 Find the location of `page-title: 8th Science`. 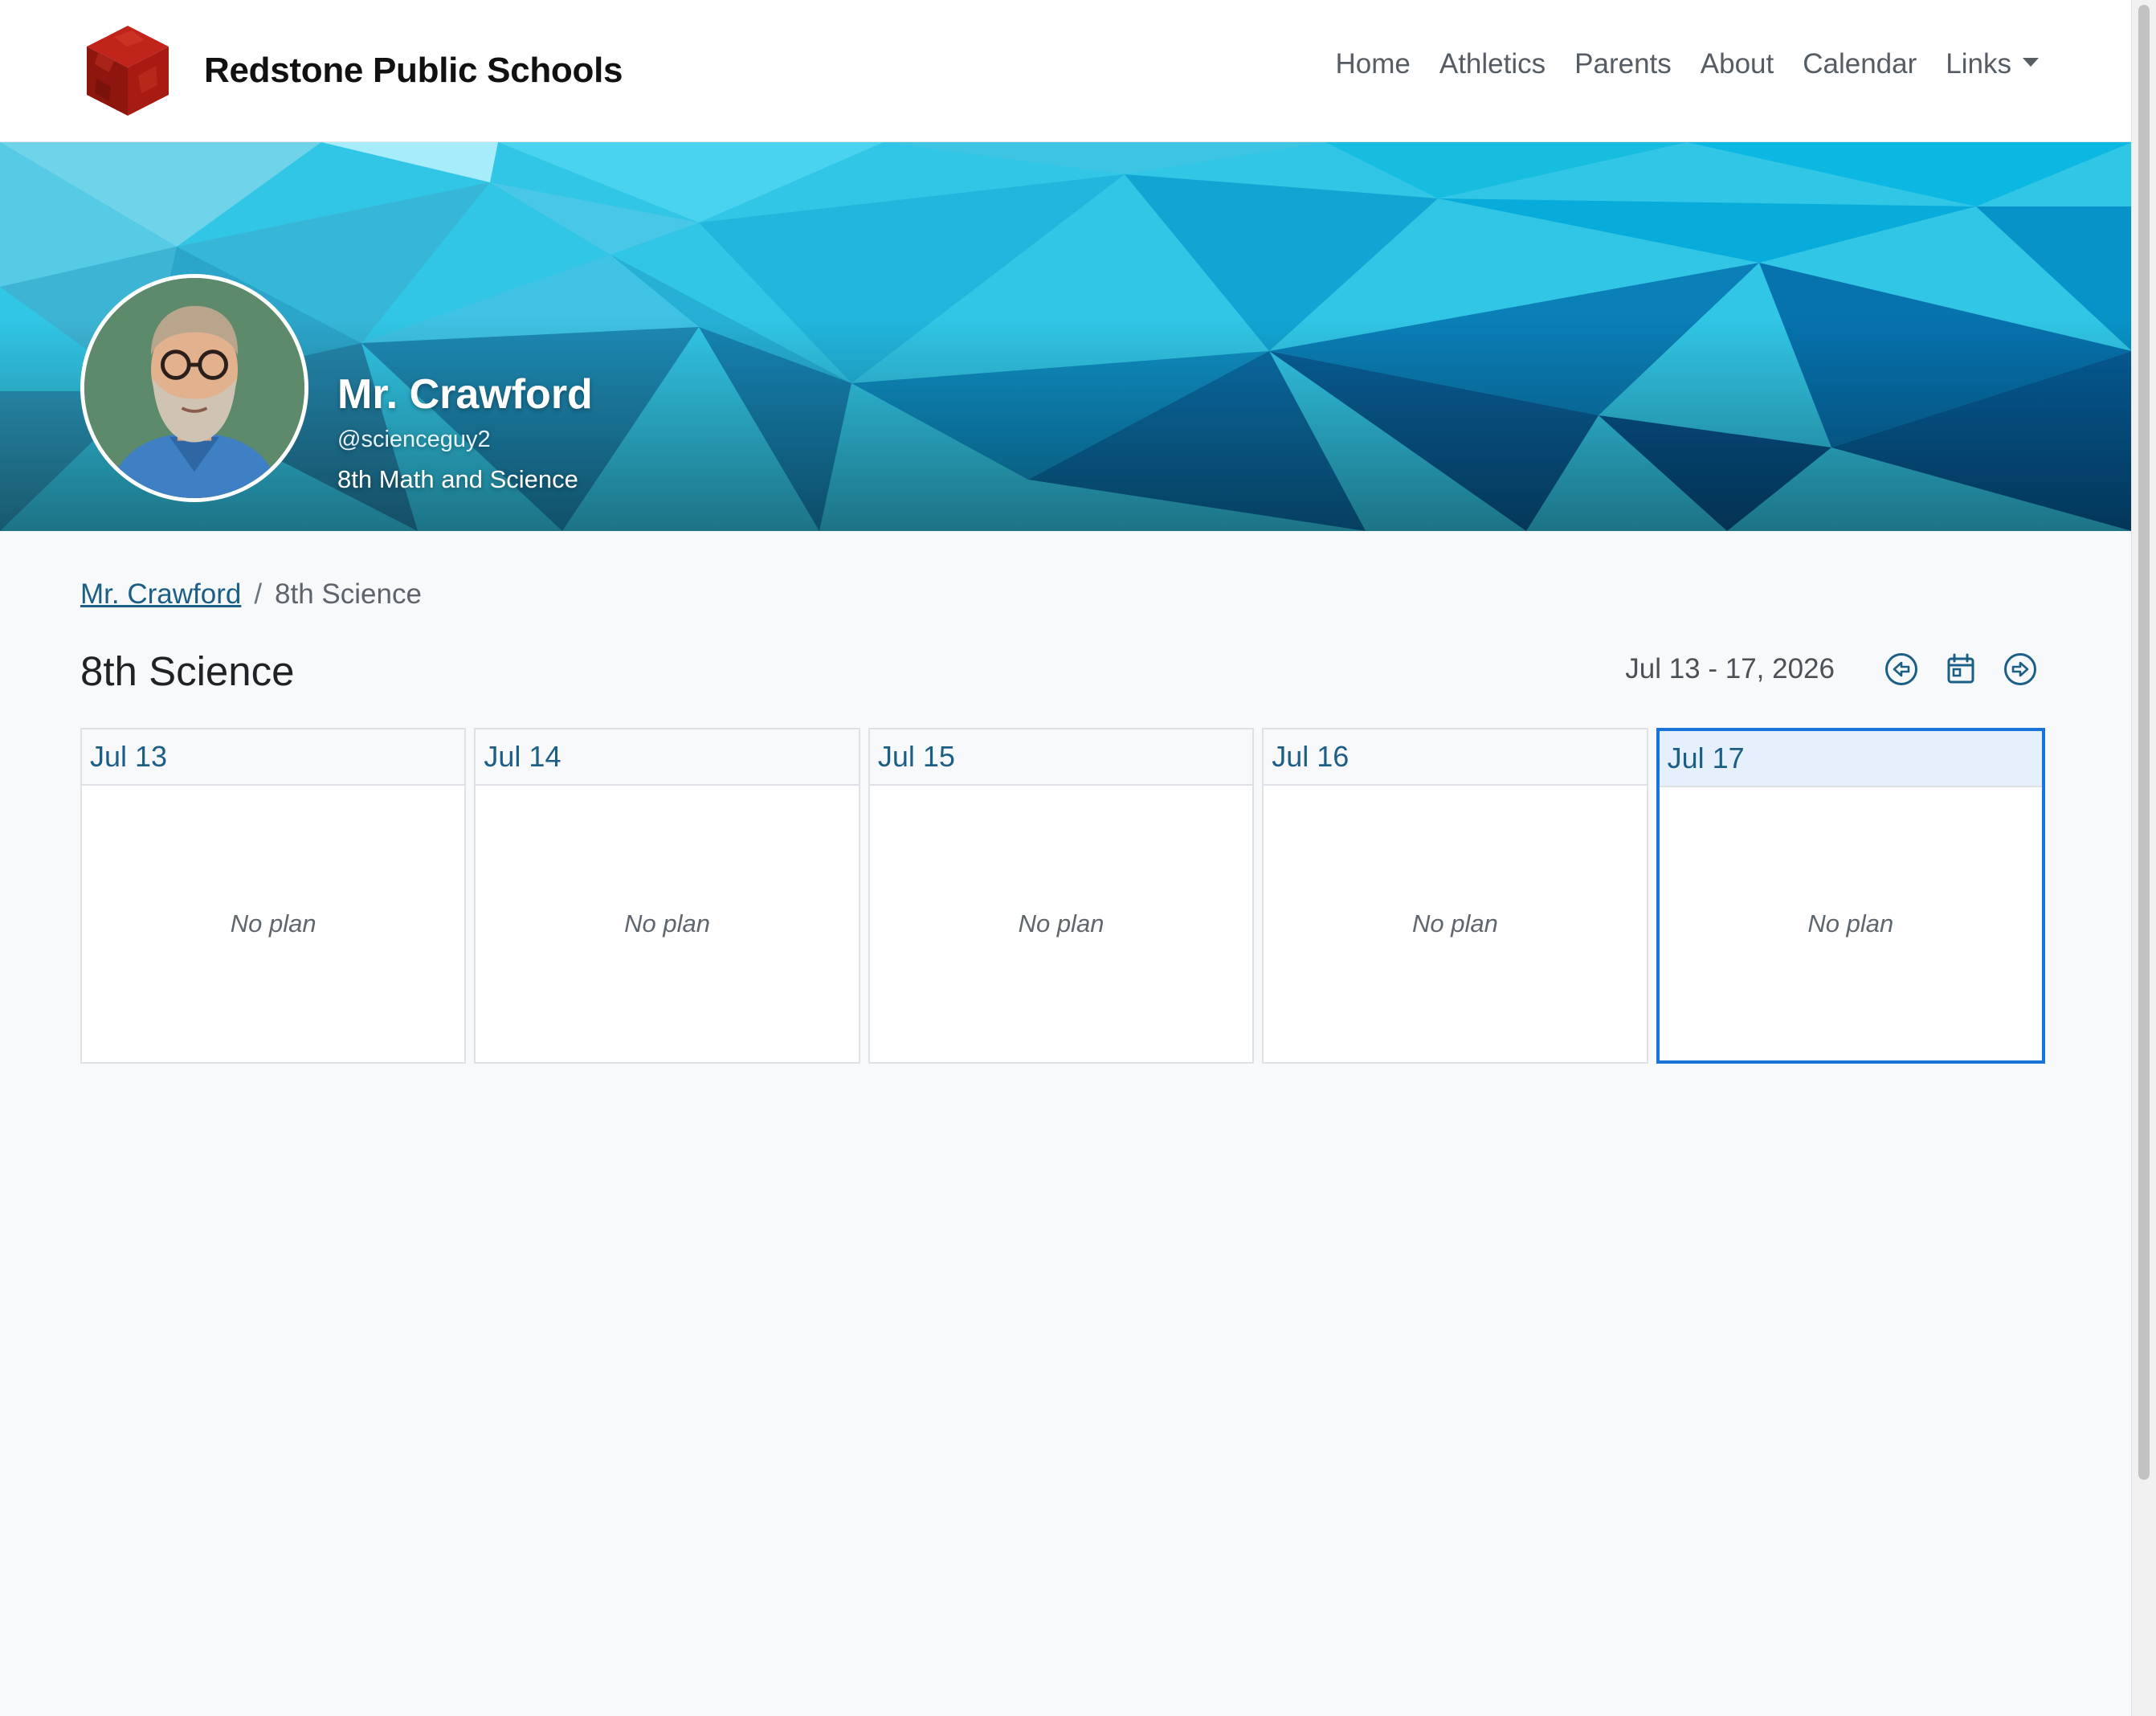

page-title: 8th Science is located at coordinates (188, 671).